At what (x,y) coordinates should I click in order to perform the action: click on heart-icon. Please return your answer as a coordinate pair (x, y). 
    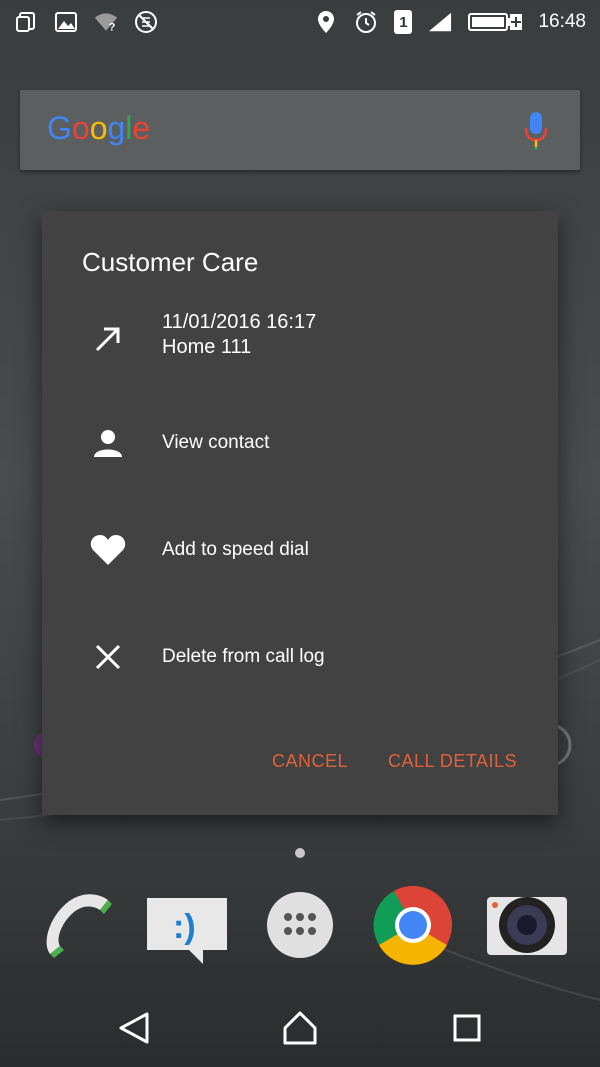
    Looking at the image, I should click on (108, 550).